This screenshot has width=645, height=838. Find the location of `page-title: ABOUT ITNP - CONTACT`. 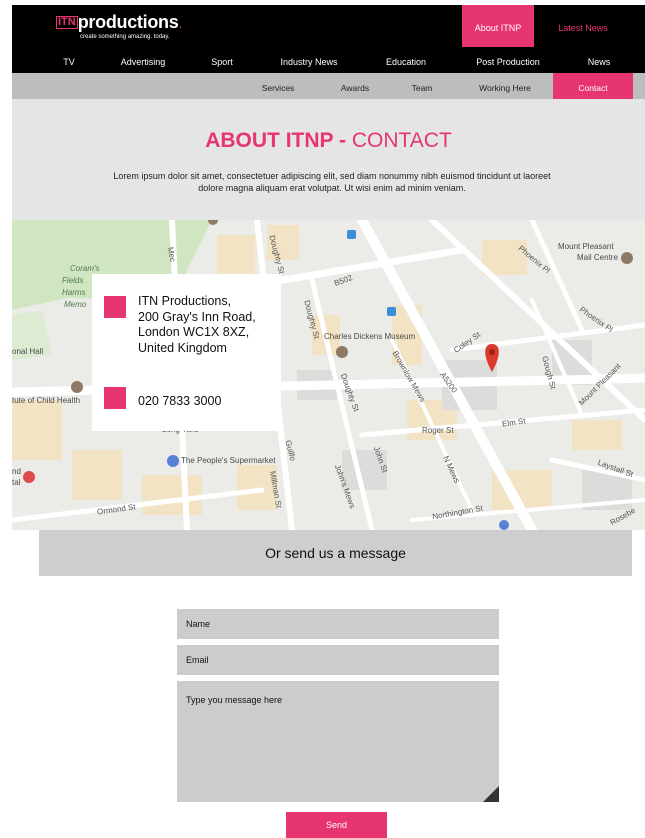

page-title: ABOUT ITNP - CONTACT is located at coordinates (328, 141).